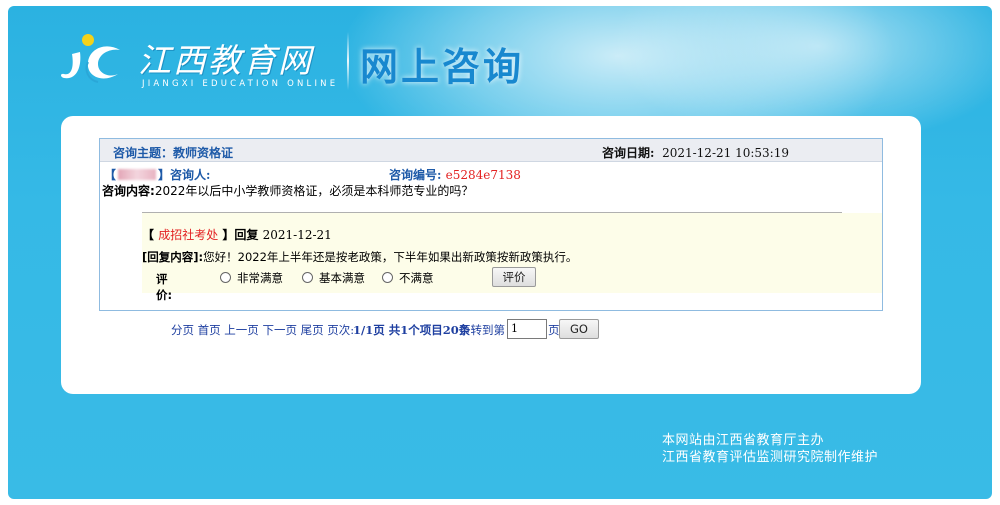  Describe the element at coordinates (579, 329) in the screenshot. I see `go-button: GO` at that location.